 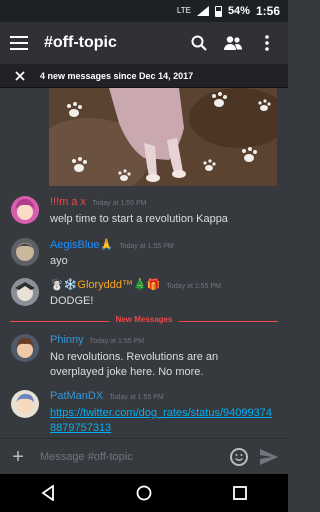 What do you see at coordinates (72, 301) in the screenshot?
I see `message-text: DODGE!` at bounding box center [72, 301].